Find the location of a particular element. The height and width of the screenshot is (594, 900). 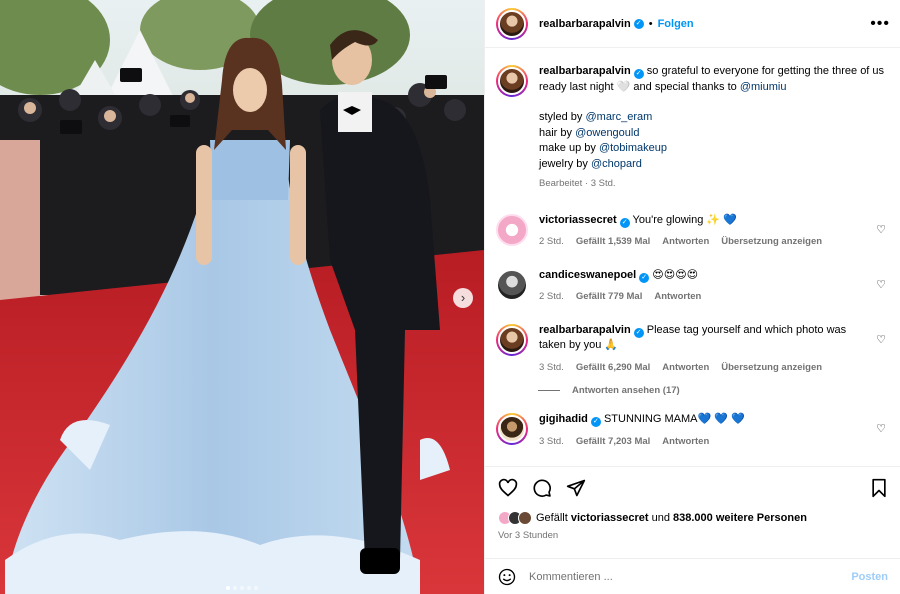

follow-button: Folgen is located at coordinates (676, 24).